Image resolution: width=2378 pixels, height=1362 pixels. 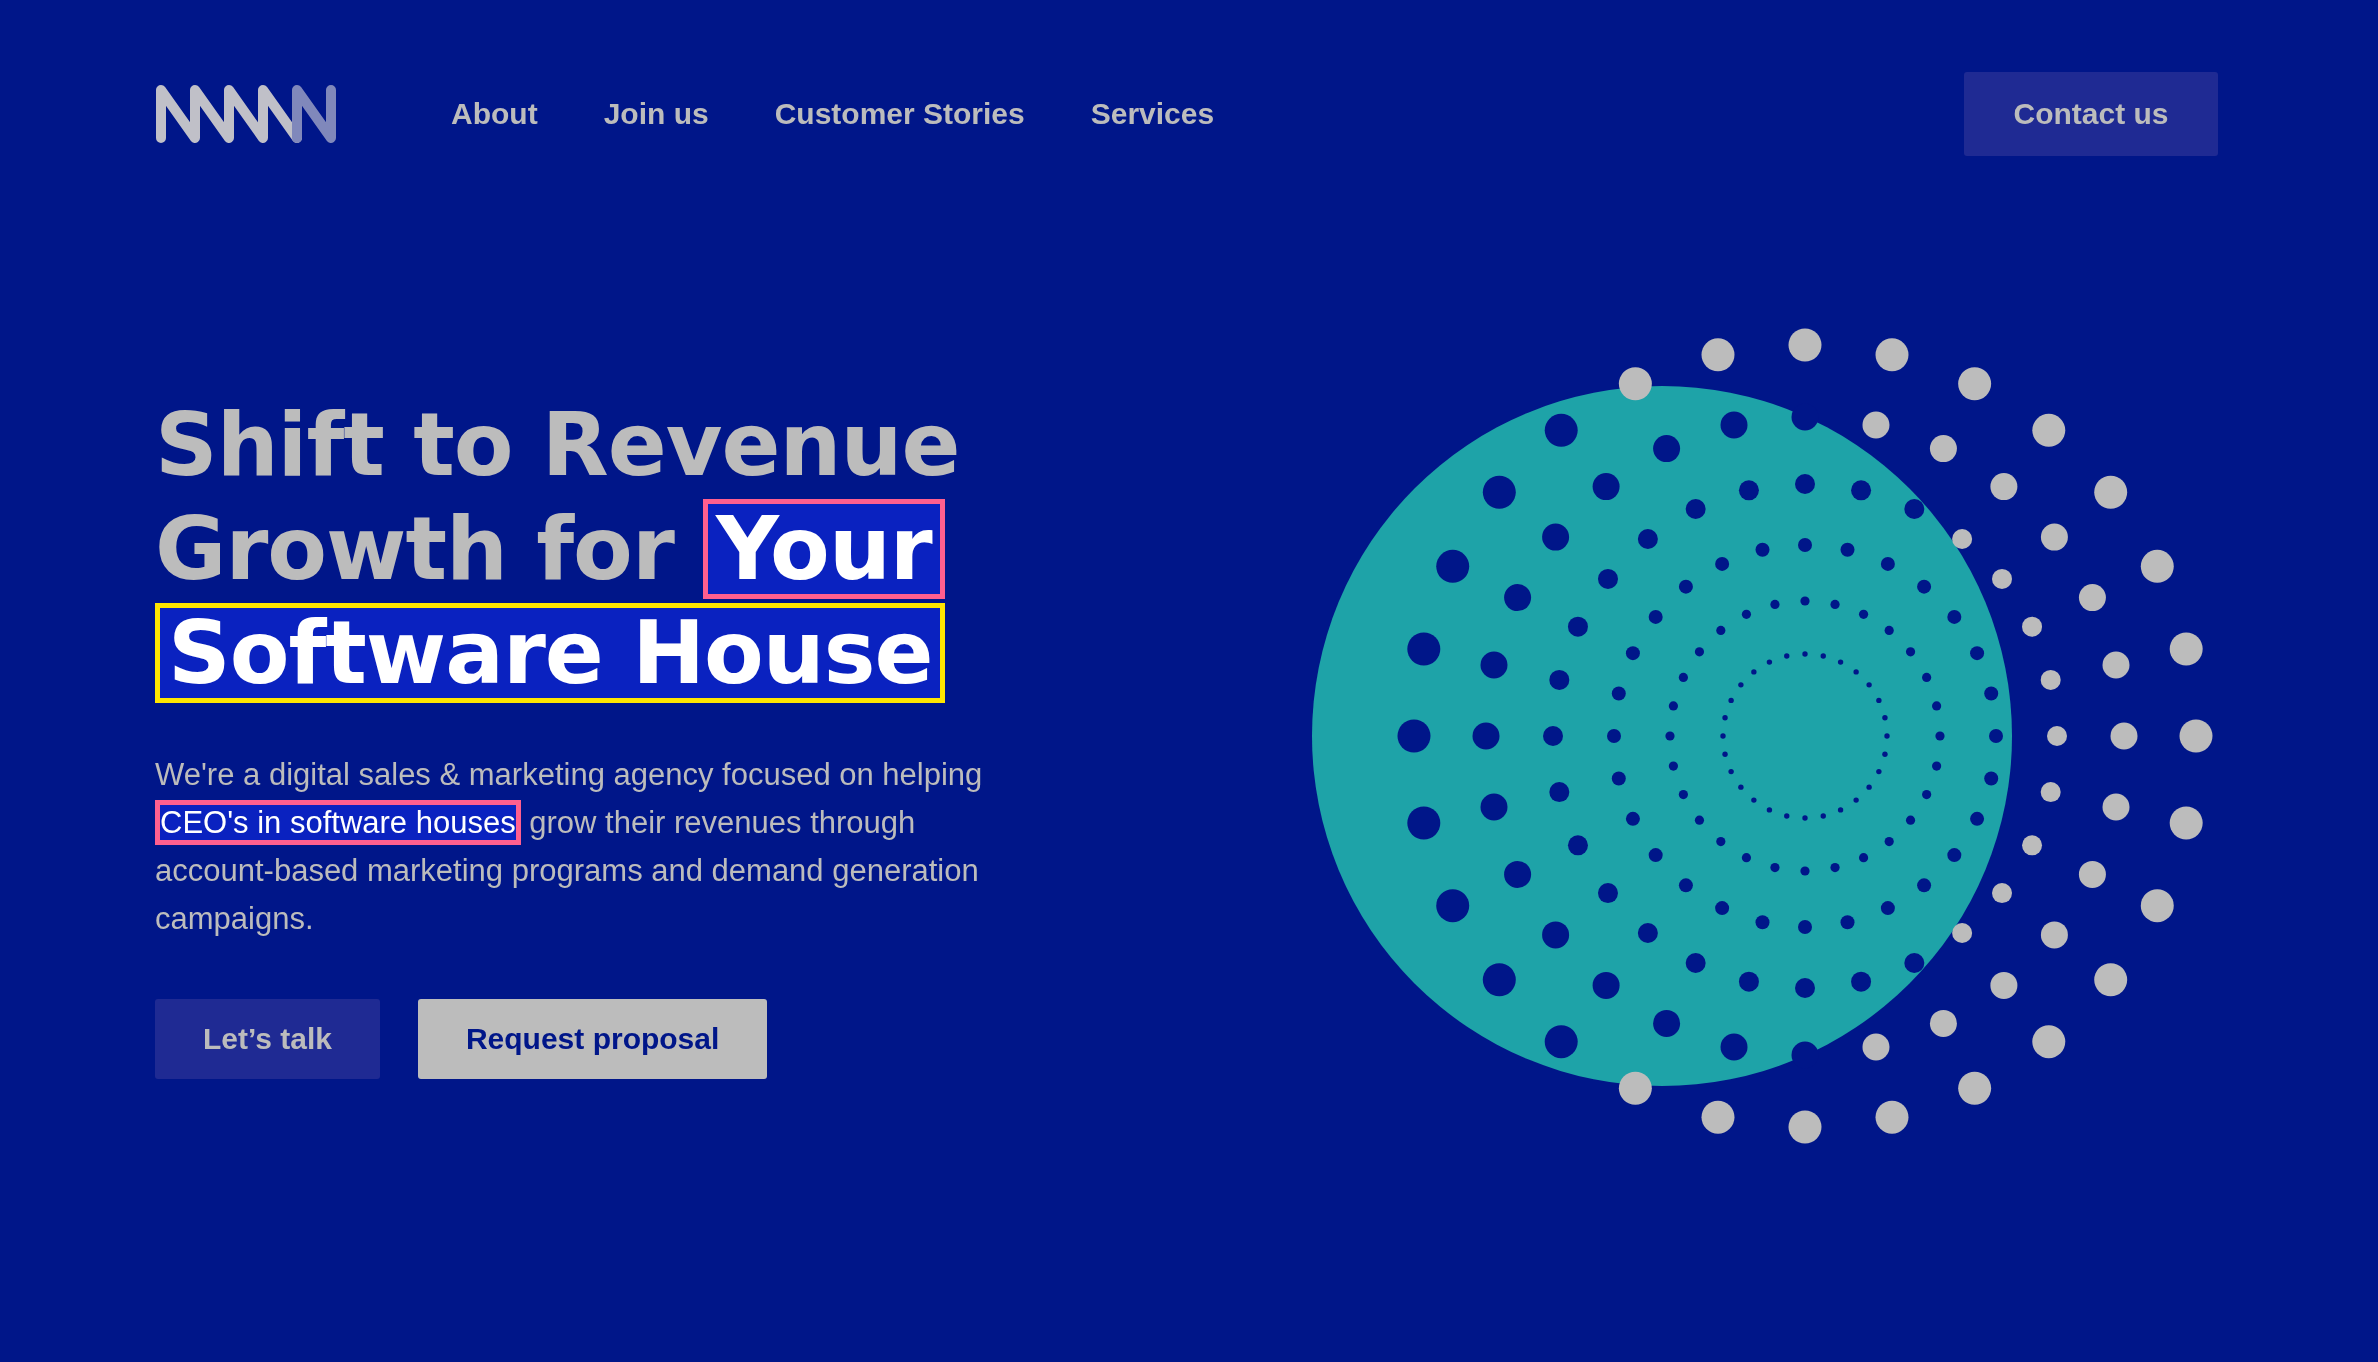 What do you see at coordinates (494, 114) in the screenshot?
I see `nav-link: About` at bounding box center [494, 114].